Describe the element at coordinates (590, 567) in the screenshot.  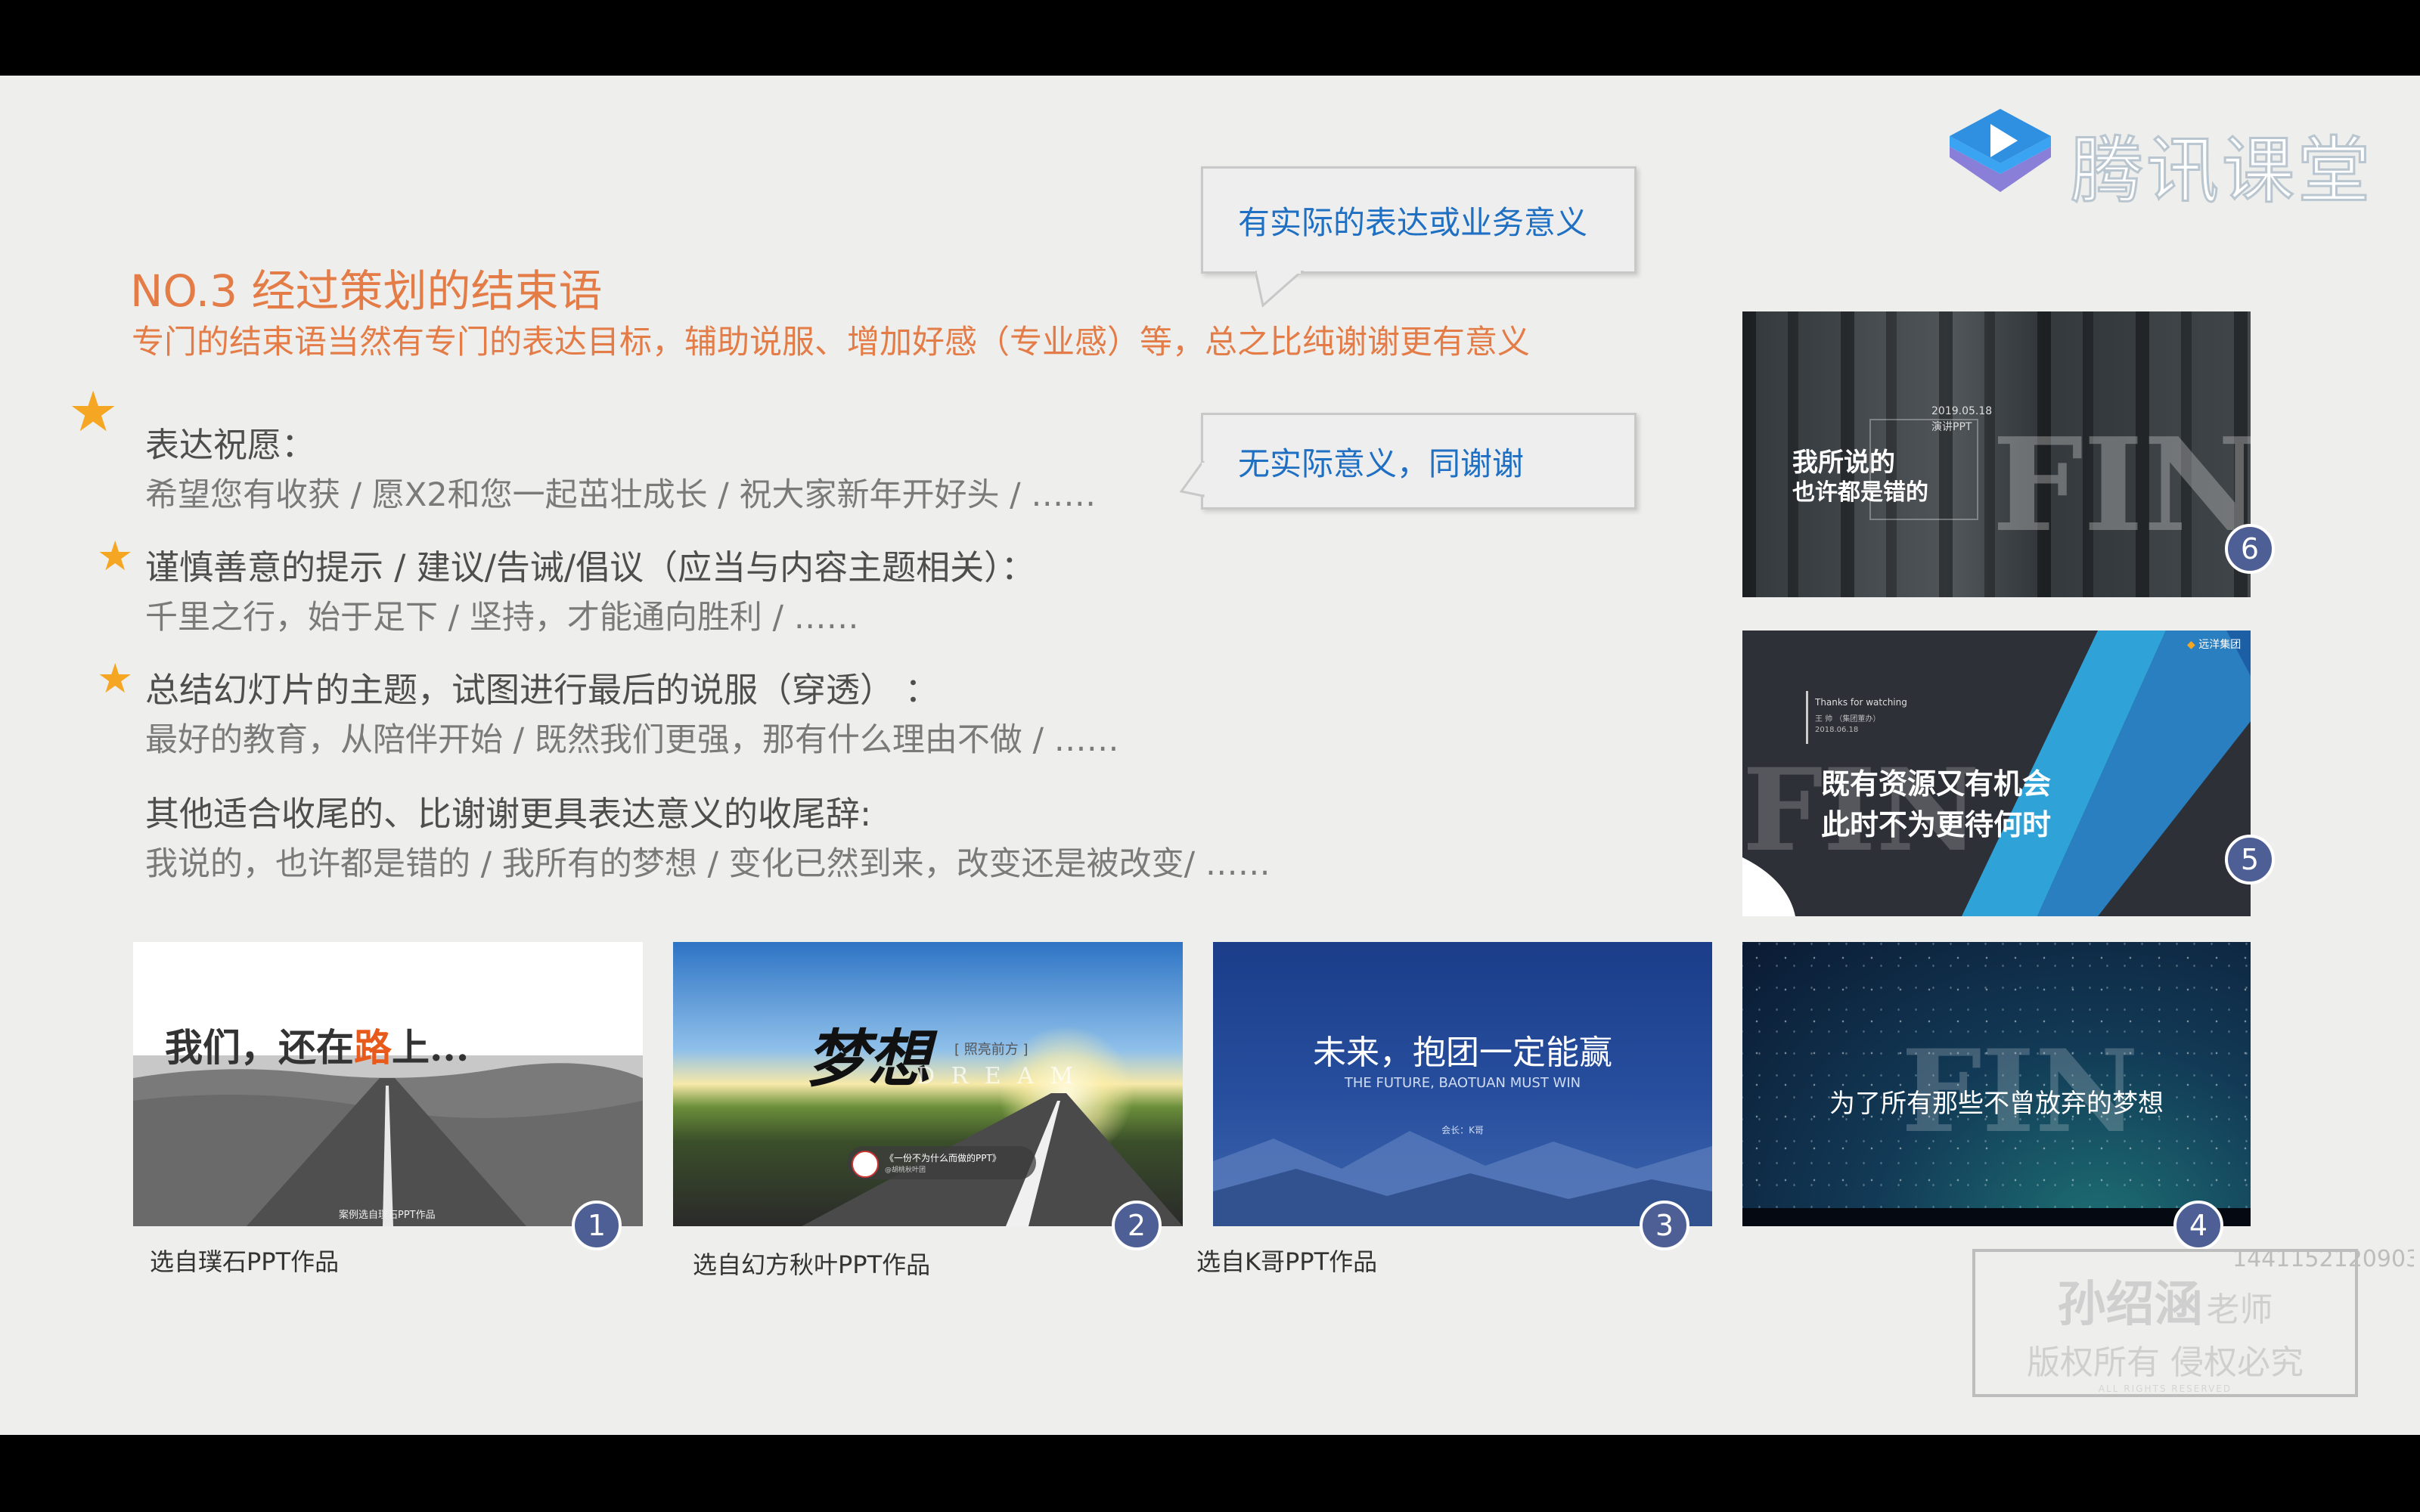
I see `section-heading: 谨慎善意的提示 / 建议/告诫/倡议（应当与内容主题相关）：` at that location.